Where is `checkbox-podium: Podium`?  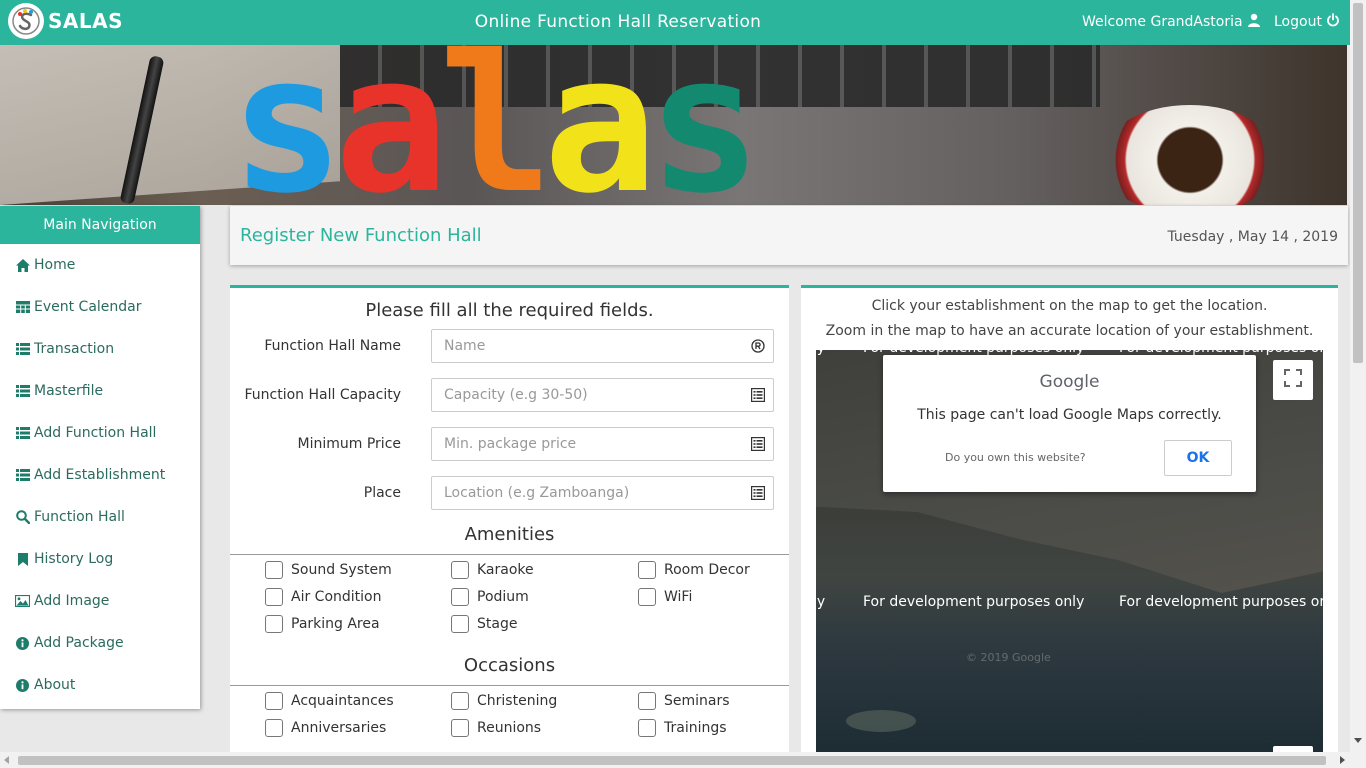
checkbox-podium: Podium is located at coordinates (490, 597).